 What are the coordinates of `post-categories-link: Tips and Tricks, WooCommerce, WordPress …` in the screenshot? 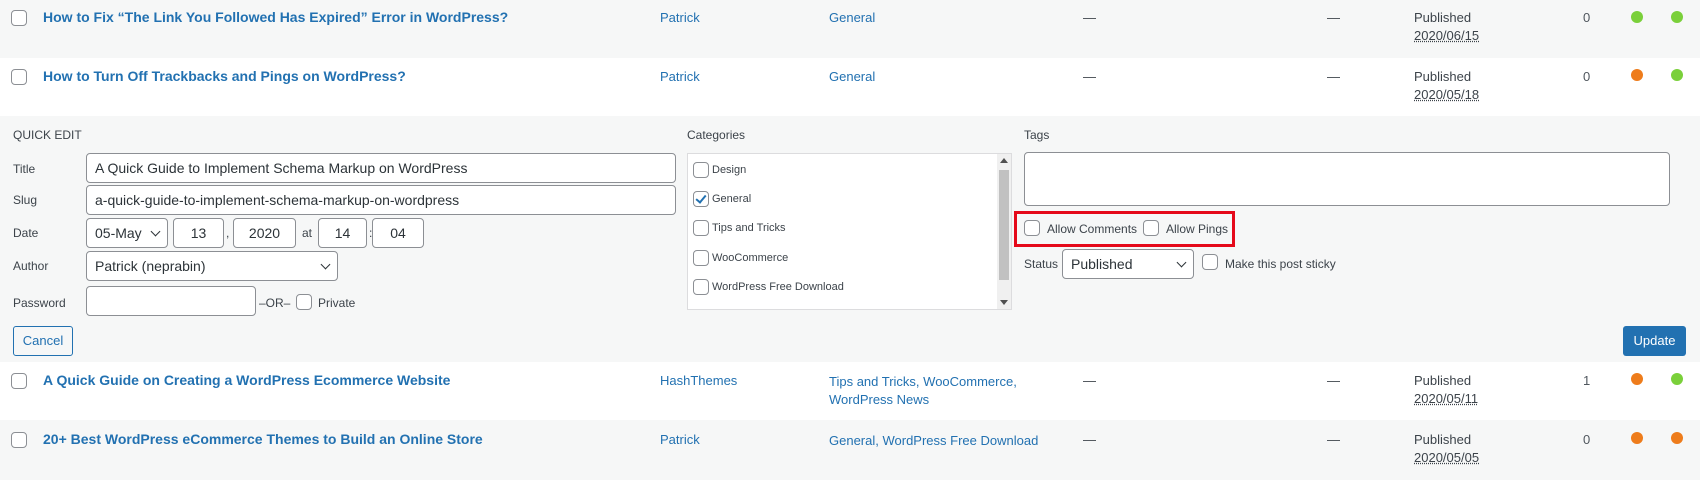 It's located at (923, 391).